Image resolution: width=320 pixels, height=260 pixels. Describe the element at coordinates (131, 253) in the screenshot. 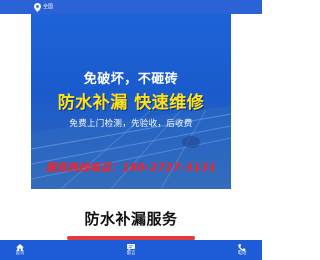

I see `nav-message-label: 留言` at that location.